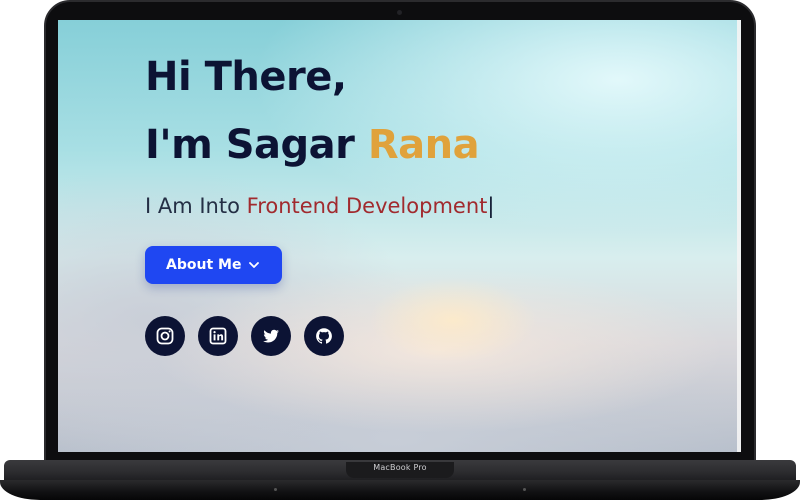 The width and height of the screenshot is (800, 503). What do you see at coordinates (739, 236) in the screenshot?
I see `screen-edge` at bounding box center [739, 236].